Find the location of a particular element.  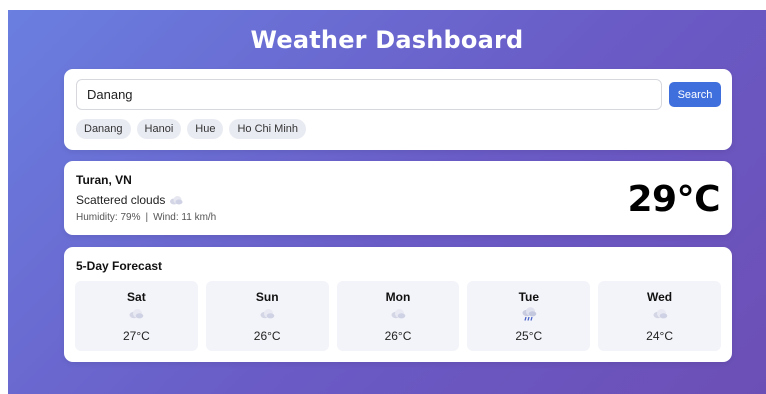

current-meta: Humidity: 79% | Wind: 11 km/h is located at coordinates (146, 217).